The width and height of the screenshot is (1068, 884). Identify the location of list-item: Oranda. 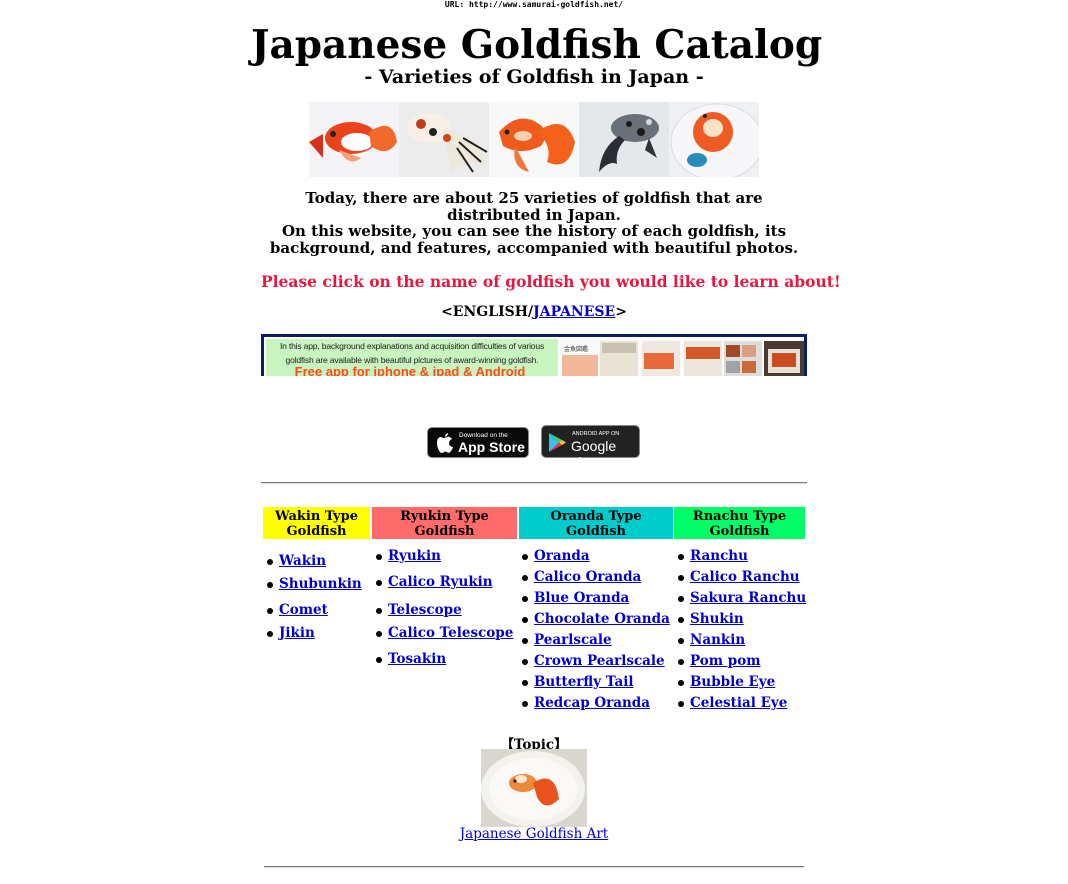
(556, 556).